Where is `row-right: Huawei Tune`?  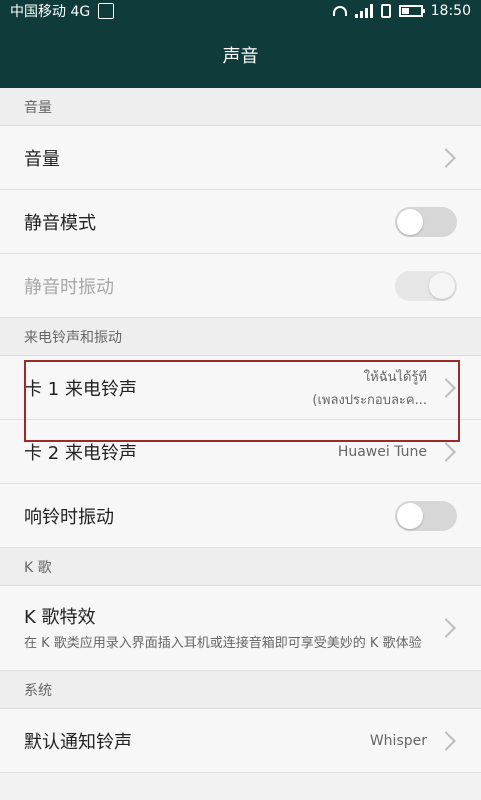
row-right: Huawei Tune is located at coordinates (397, 451).